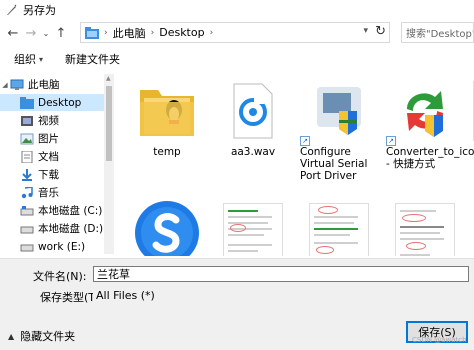 This screenshot has width=474, height=350. I want to click on filename-label: 文件名(N):, so click(60, 276).